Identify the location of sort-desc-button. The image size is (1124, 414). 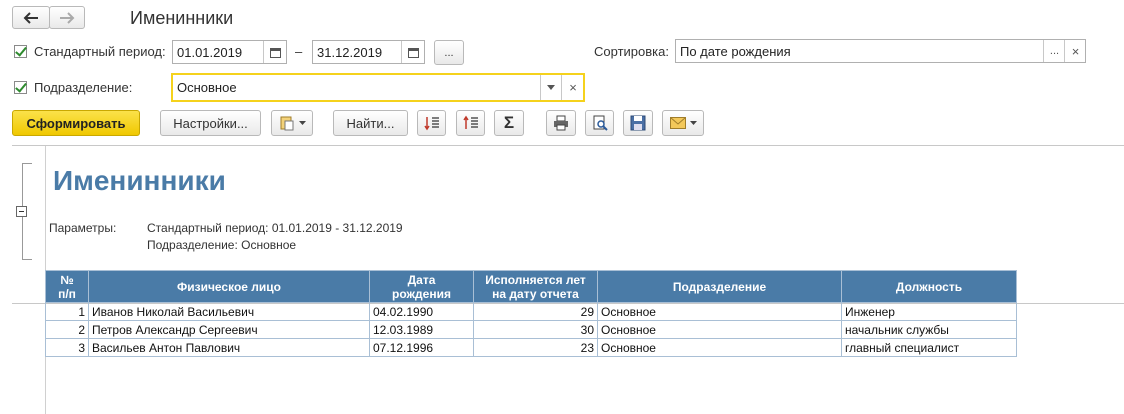
(470, 123).